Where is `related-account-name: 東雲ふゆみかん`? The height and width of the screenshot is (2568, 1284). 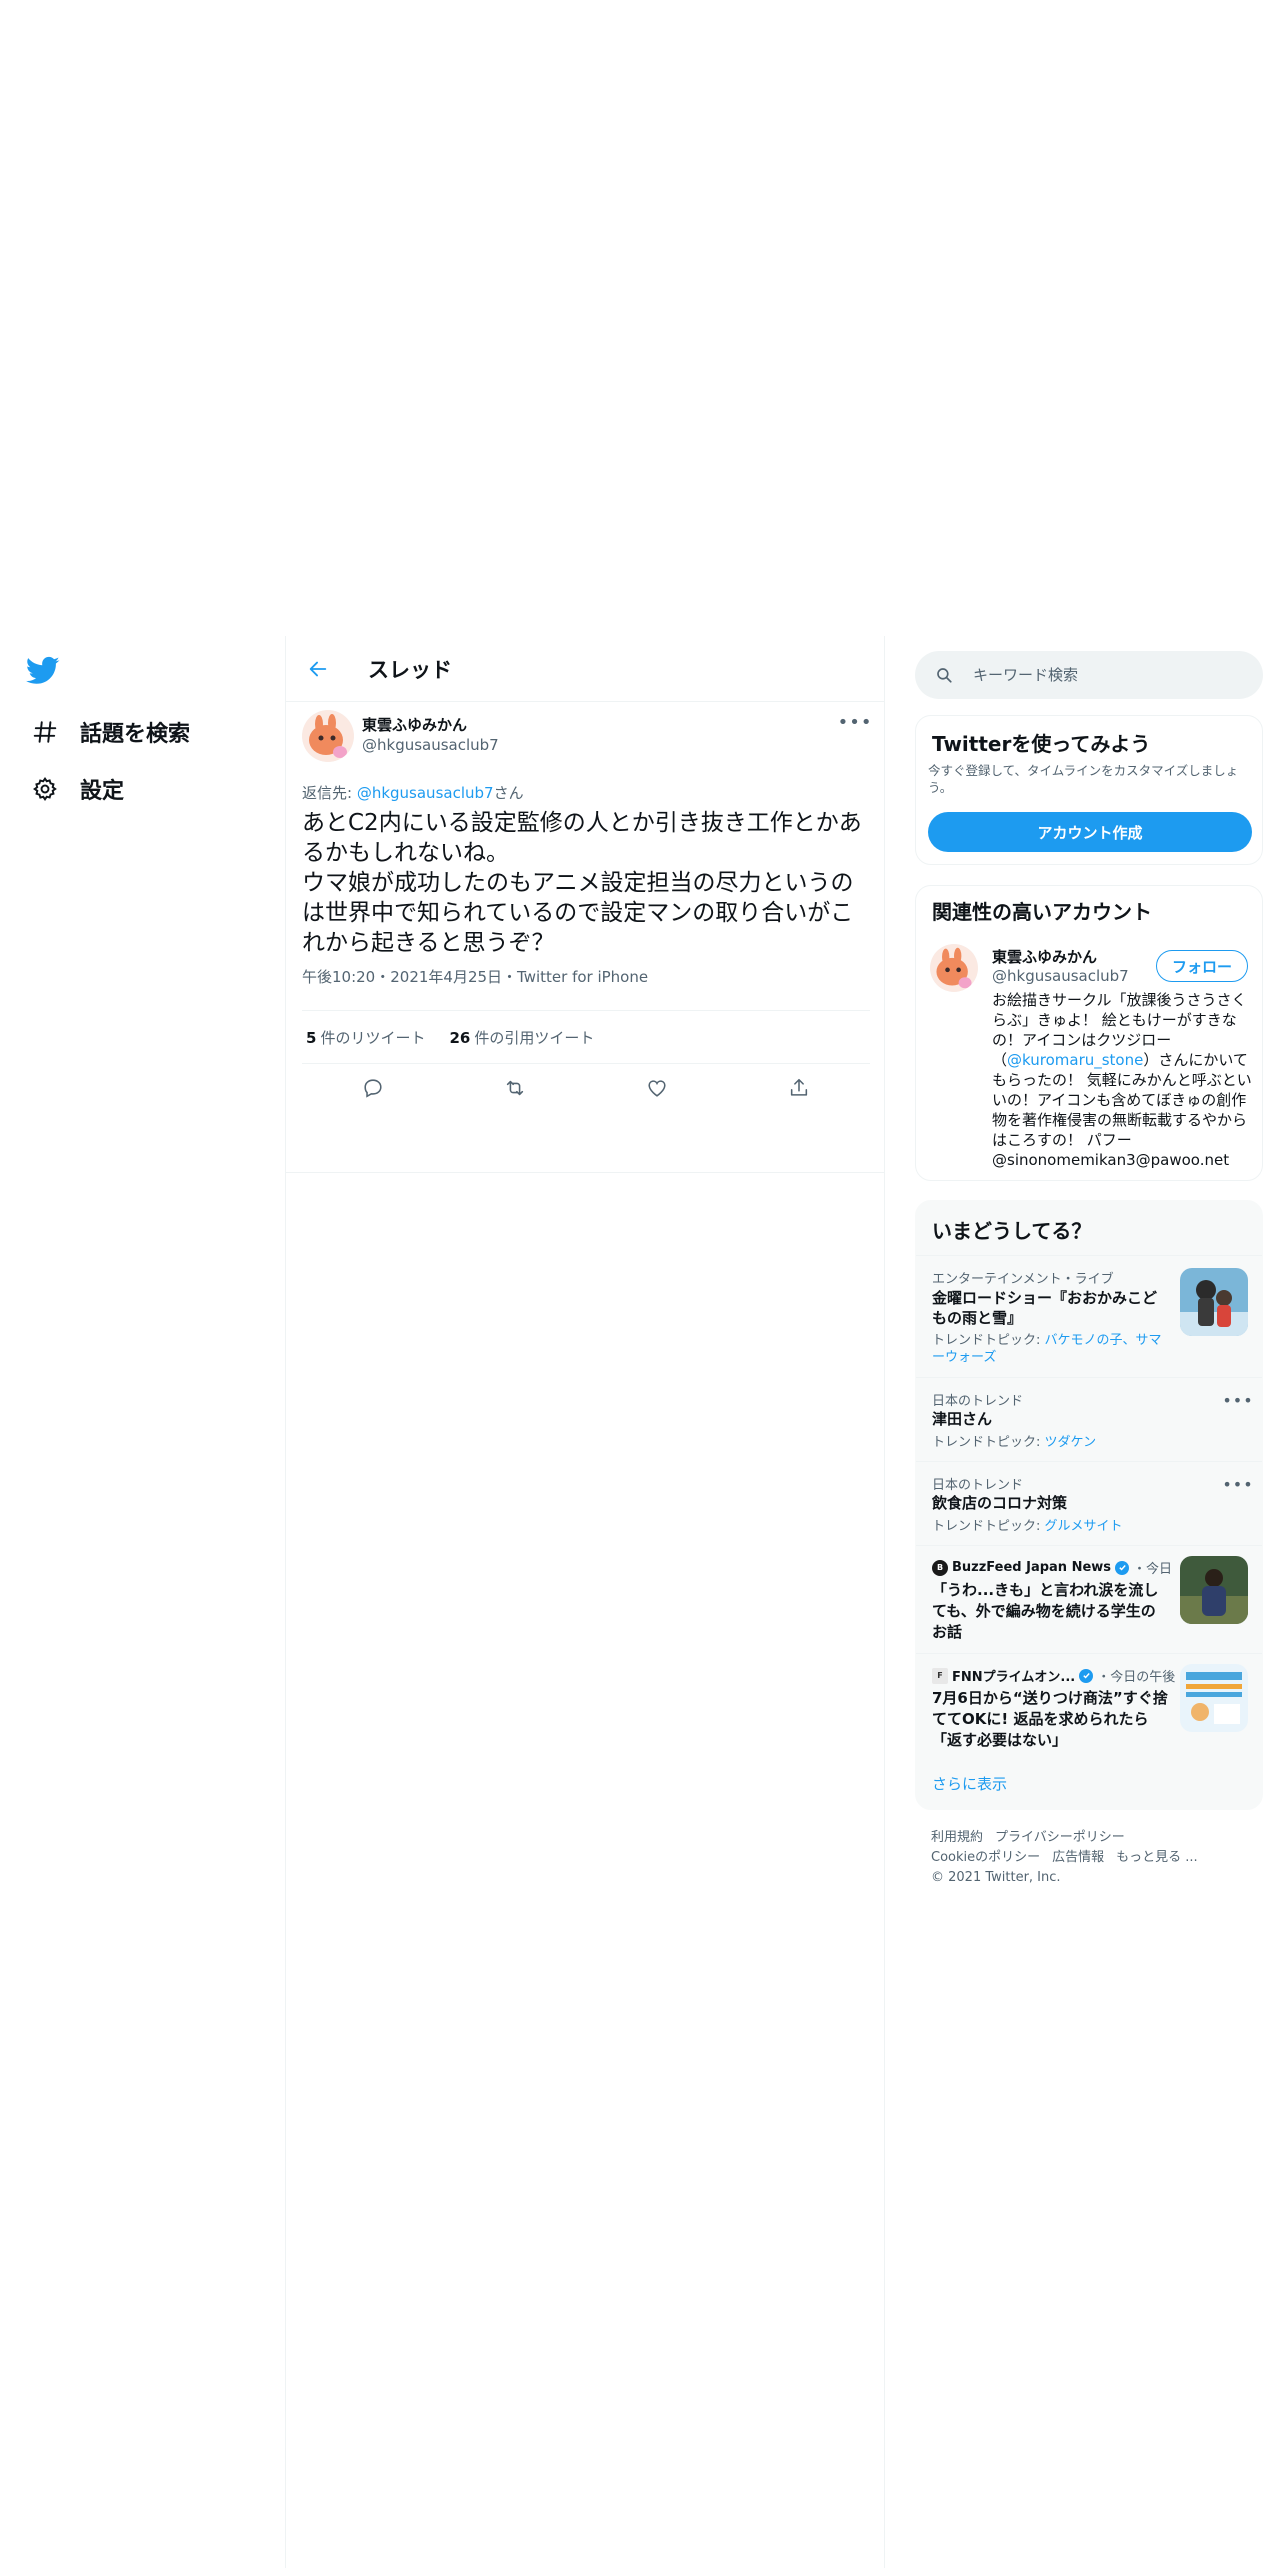
related-account-name: 東雲ふゆみかん is located at coordinates (1044, 956).